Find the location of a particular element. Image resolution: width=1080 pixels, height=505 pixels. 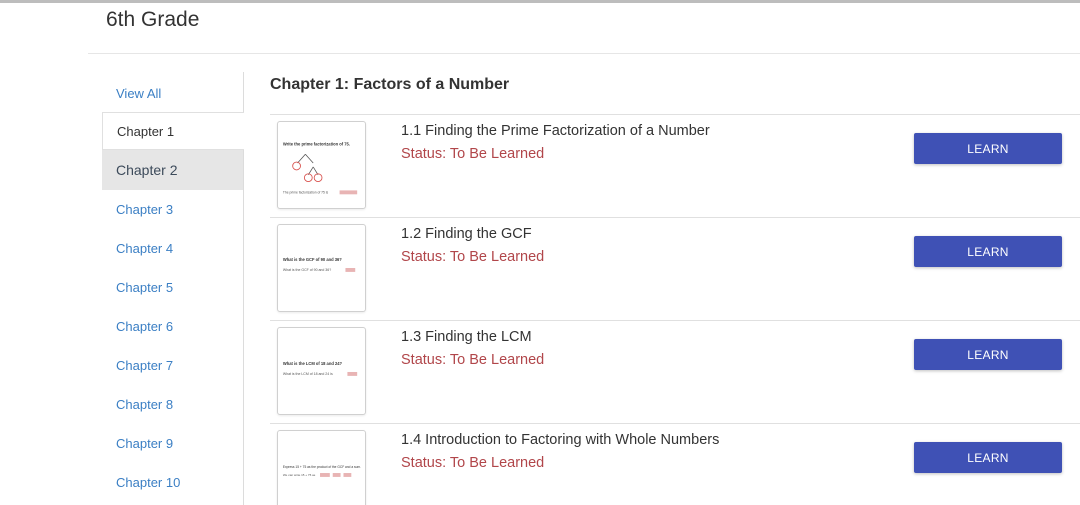

page-title: 6th Grade is located at coordinates (153, 19).